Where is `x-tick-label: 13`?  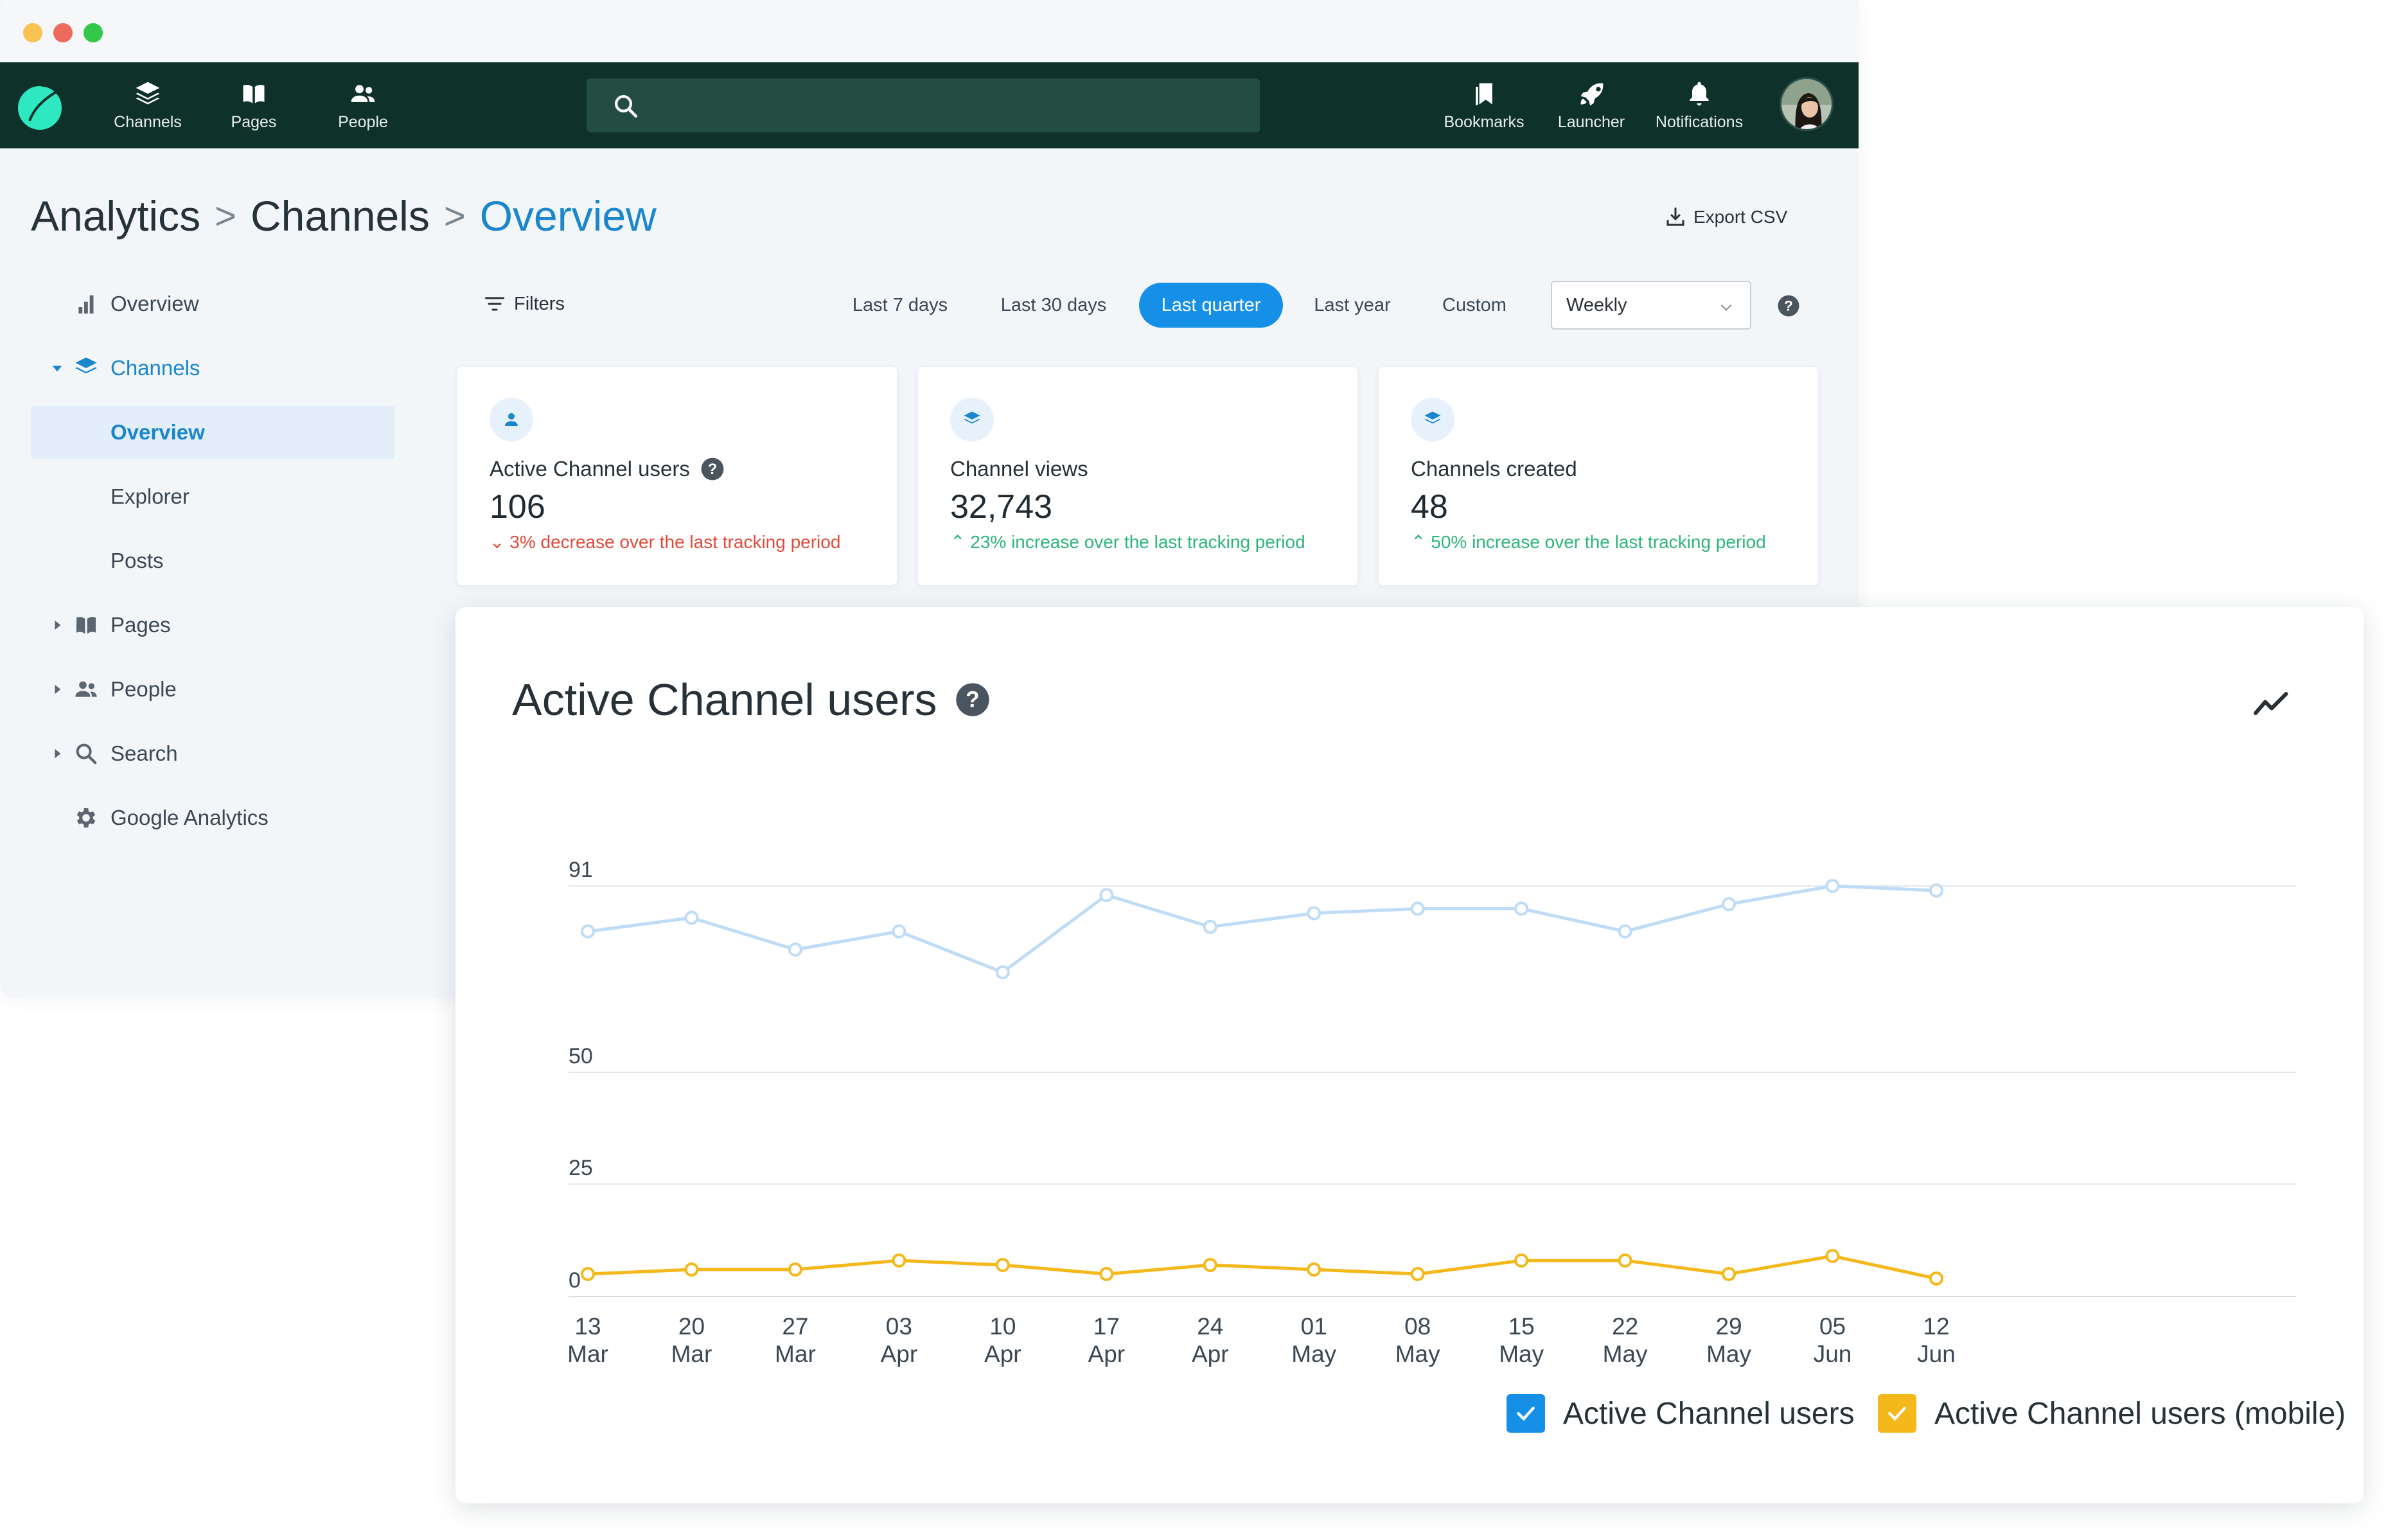 x-tick-label: 13 is located at coordinates (587, 1326).